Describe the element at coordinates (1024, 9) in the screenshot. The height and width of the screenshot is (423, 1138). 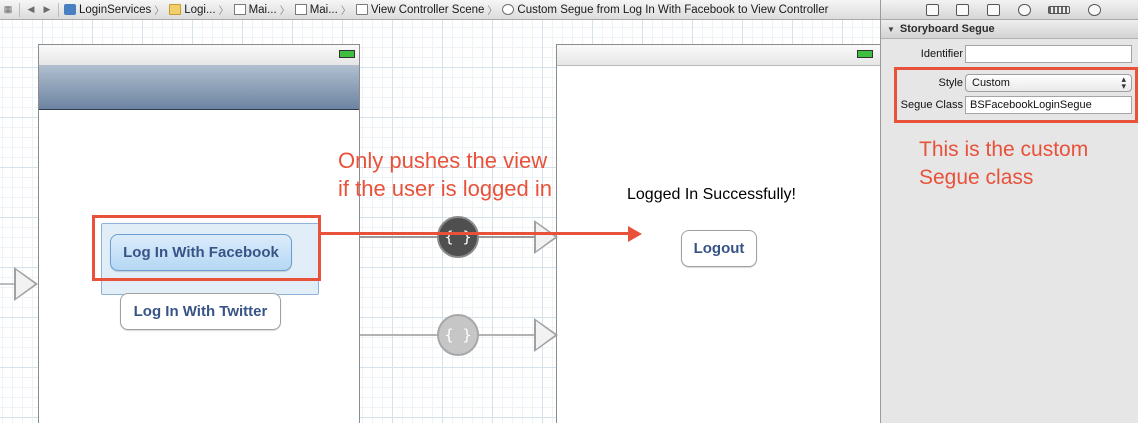
I see `attributes-inspector-icon` at that location.